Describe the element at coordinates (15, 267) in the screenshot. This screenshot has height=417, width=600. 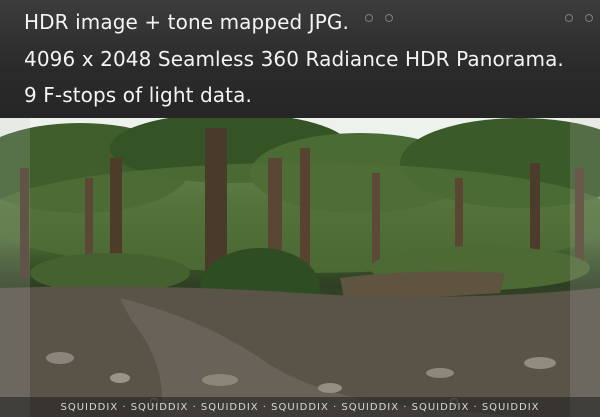
I see `left-edge-band` at that location.